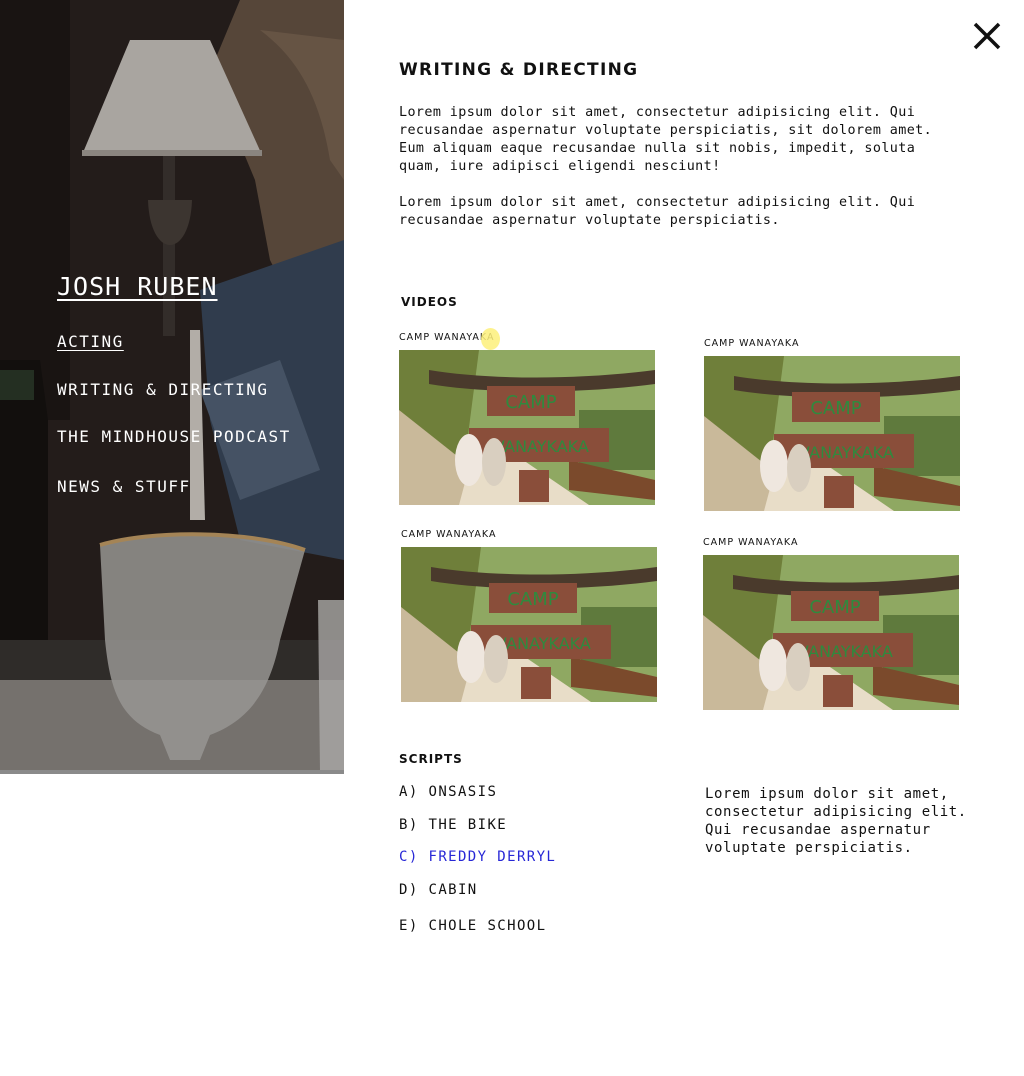 Image resolution: width=1024 pixels, height=1076 pixels. Describe the element at coordinates (163, 389) in the screenshot. I see `nav-item-writing-directing: WRITING & DIRECTING` at that location.